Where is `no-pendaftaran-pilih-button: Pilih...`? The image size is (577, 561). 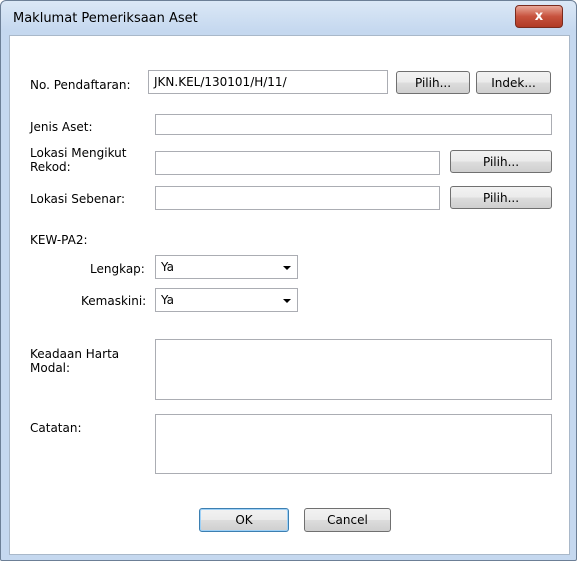 no-pendaftaran-pilih-button: Pilih... is located at coordinates (433, 82).